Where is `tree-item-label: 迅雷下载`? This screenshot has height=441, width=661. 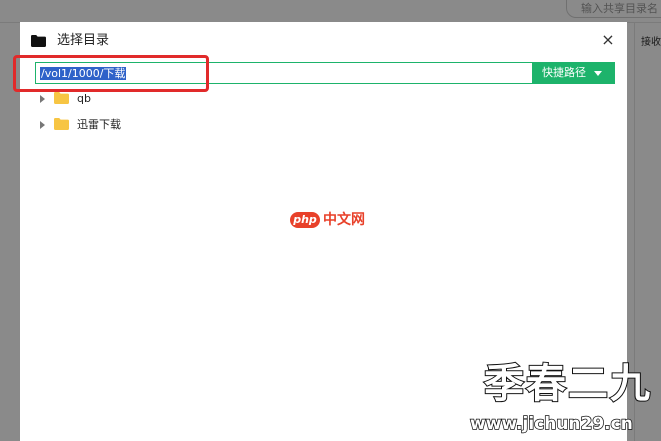 tree-item-label: 迅雷下载 is located at coordinates (99, 124).